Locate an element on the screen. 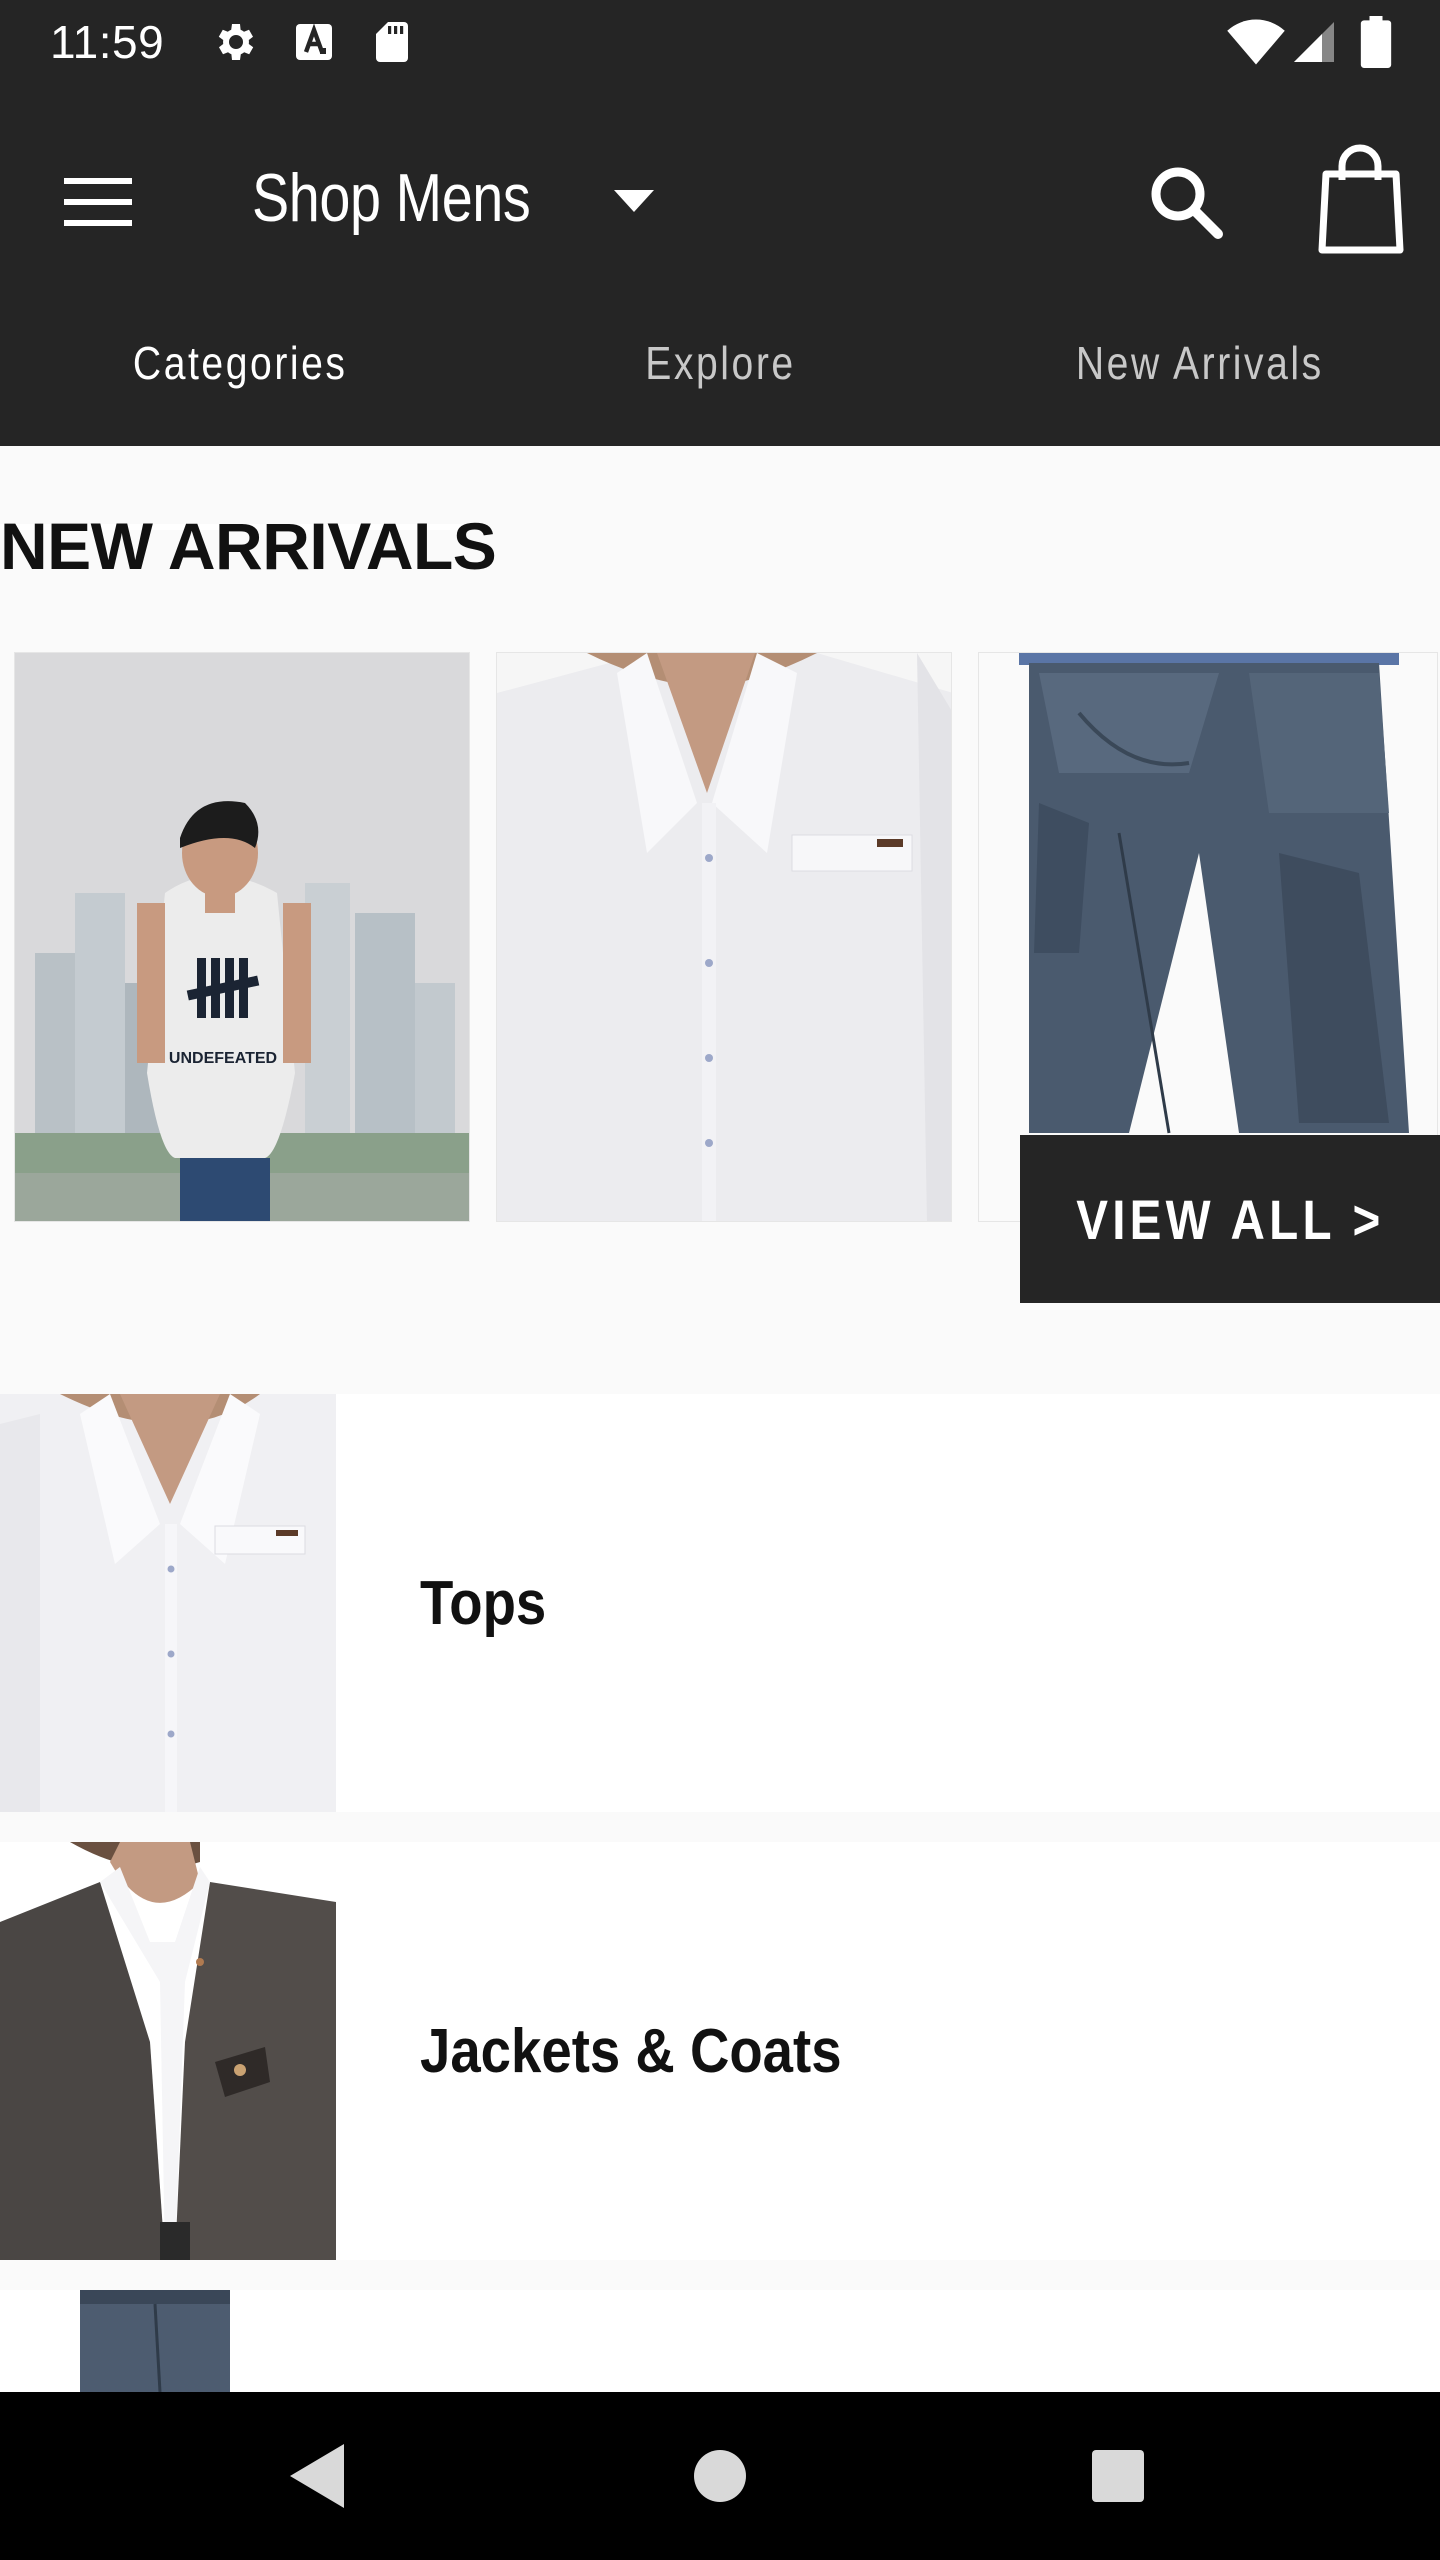 The height and width of the screenshot is (2560, 1440). recents-icon is located at coordinates (1118, 2476).